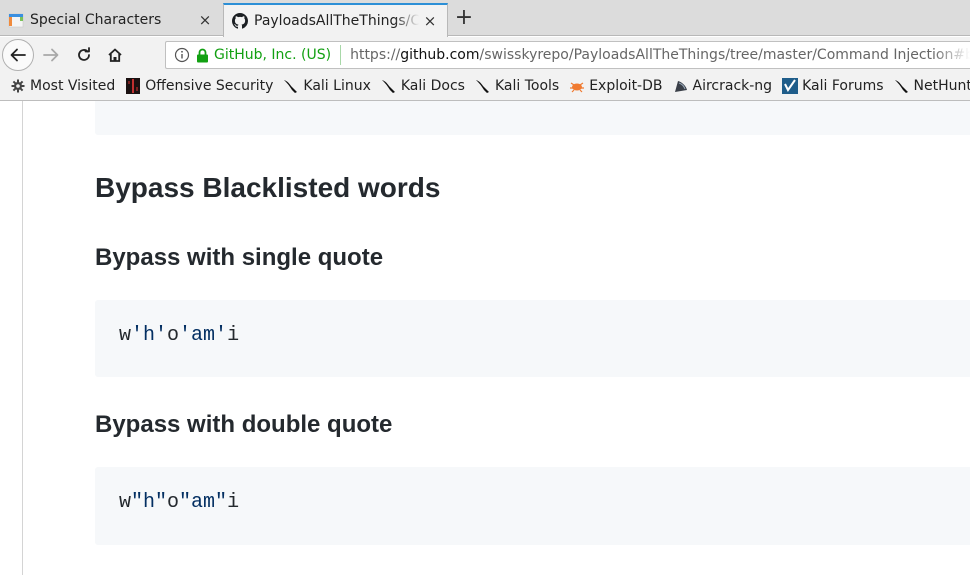  I want to click on forums-icon, so click(790, 86).